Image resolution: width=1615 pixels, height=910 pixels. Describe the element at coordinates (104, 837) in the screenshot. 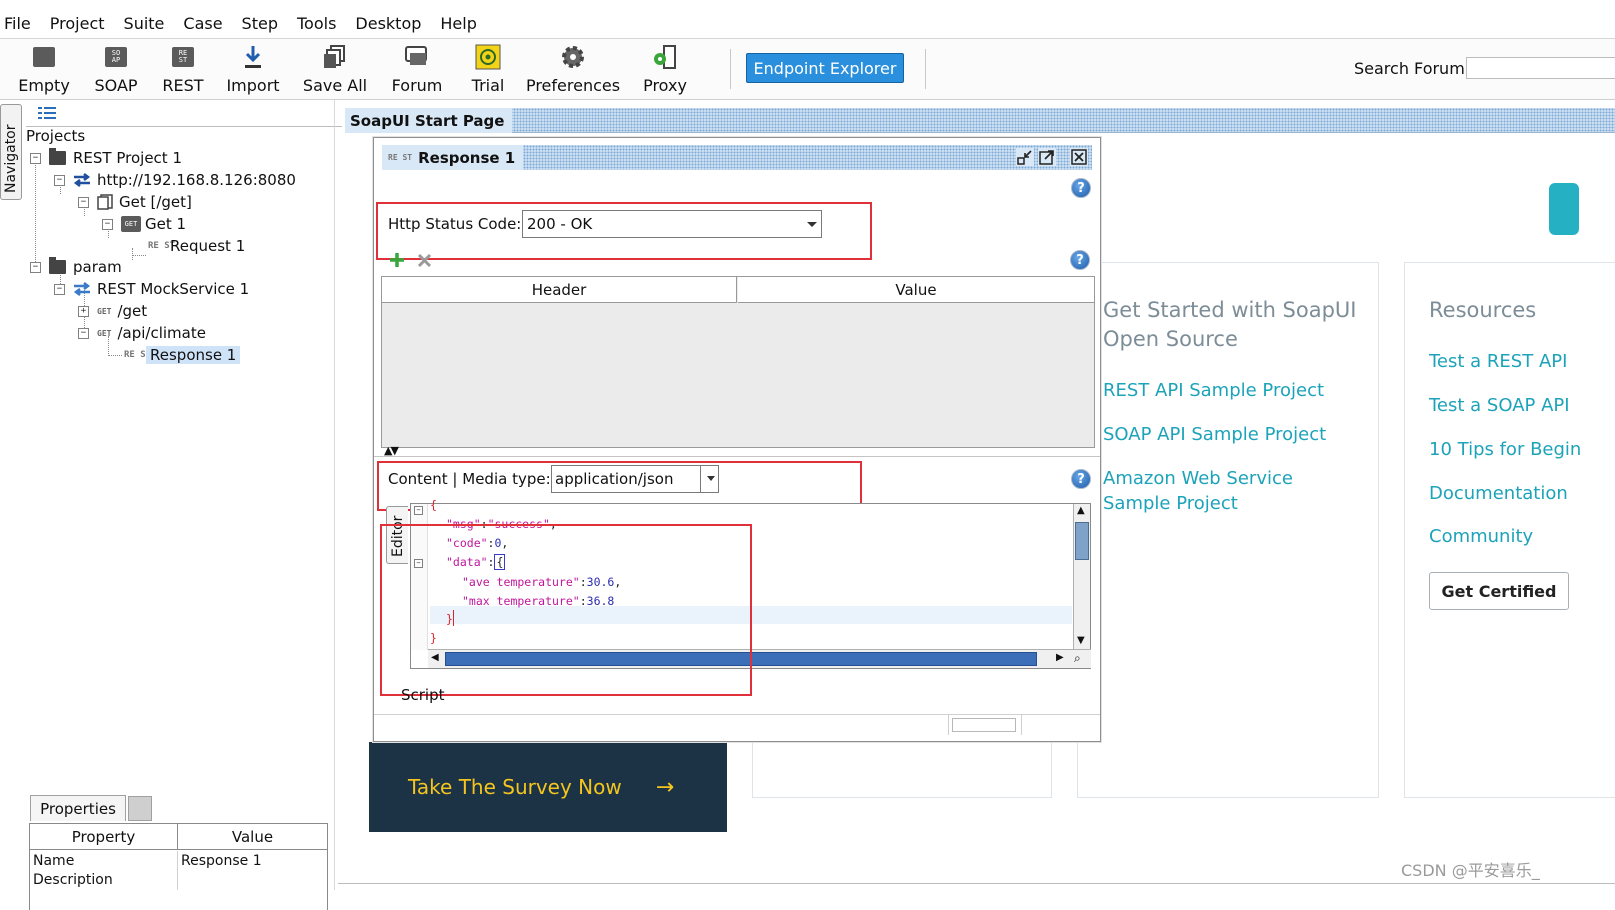

I see `property-column-header: Property` at that location.